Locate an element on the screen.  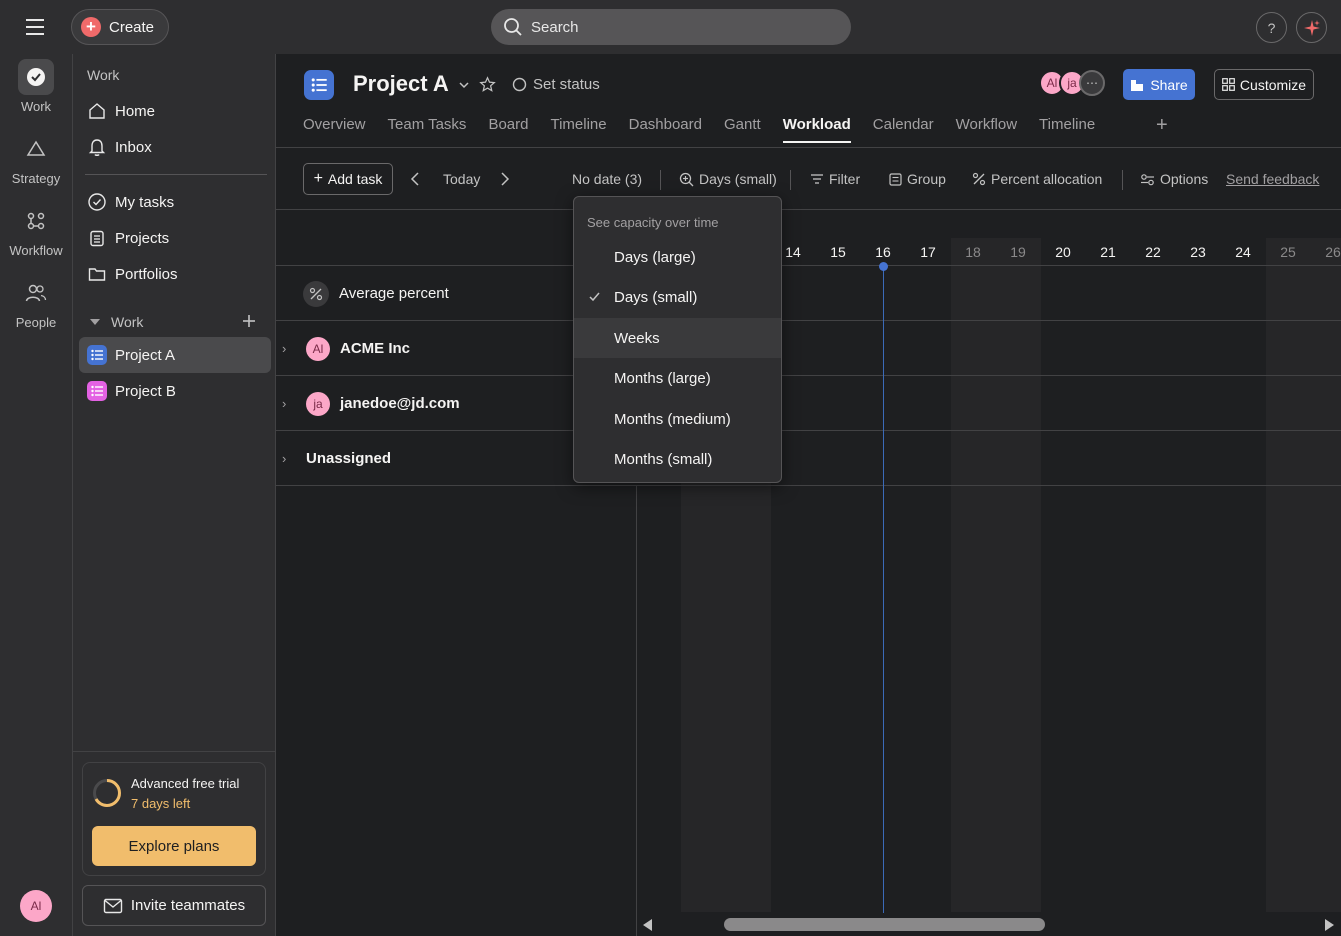
scrollbar-thumb is located at coordinates (884, 924).